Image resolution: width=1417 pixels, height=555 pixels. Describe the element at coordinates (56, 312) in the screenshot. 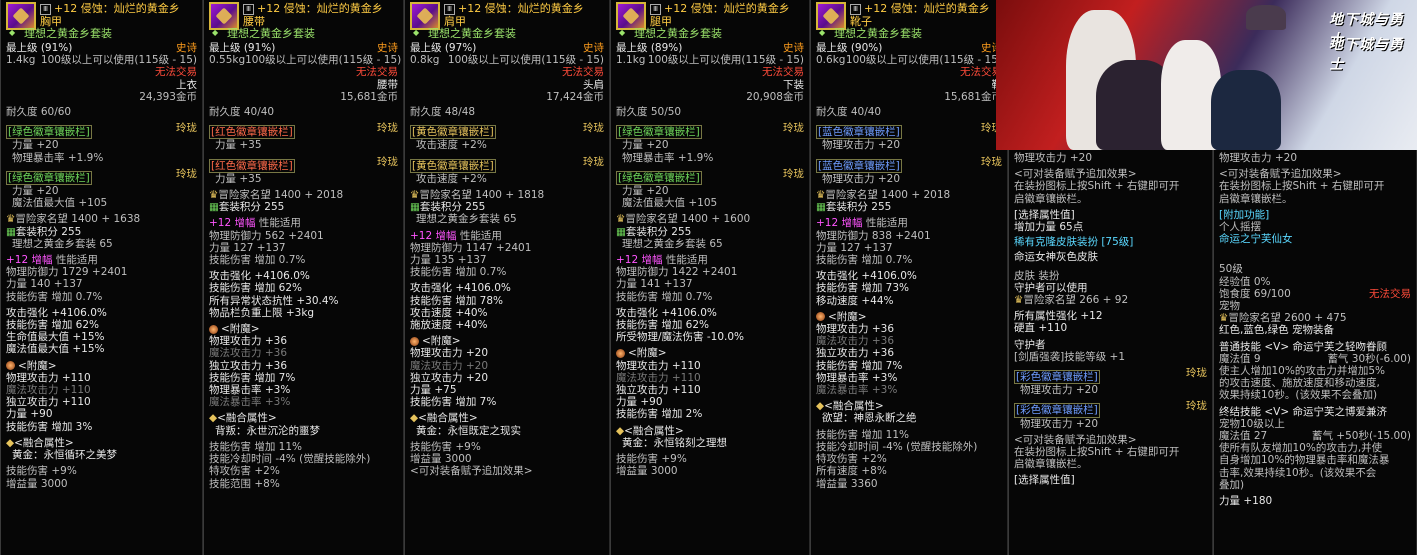

I see `option-stat: 攻击强化 +4106.0%` at that location.